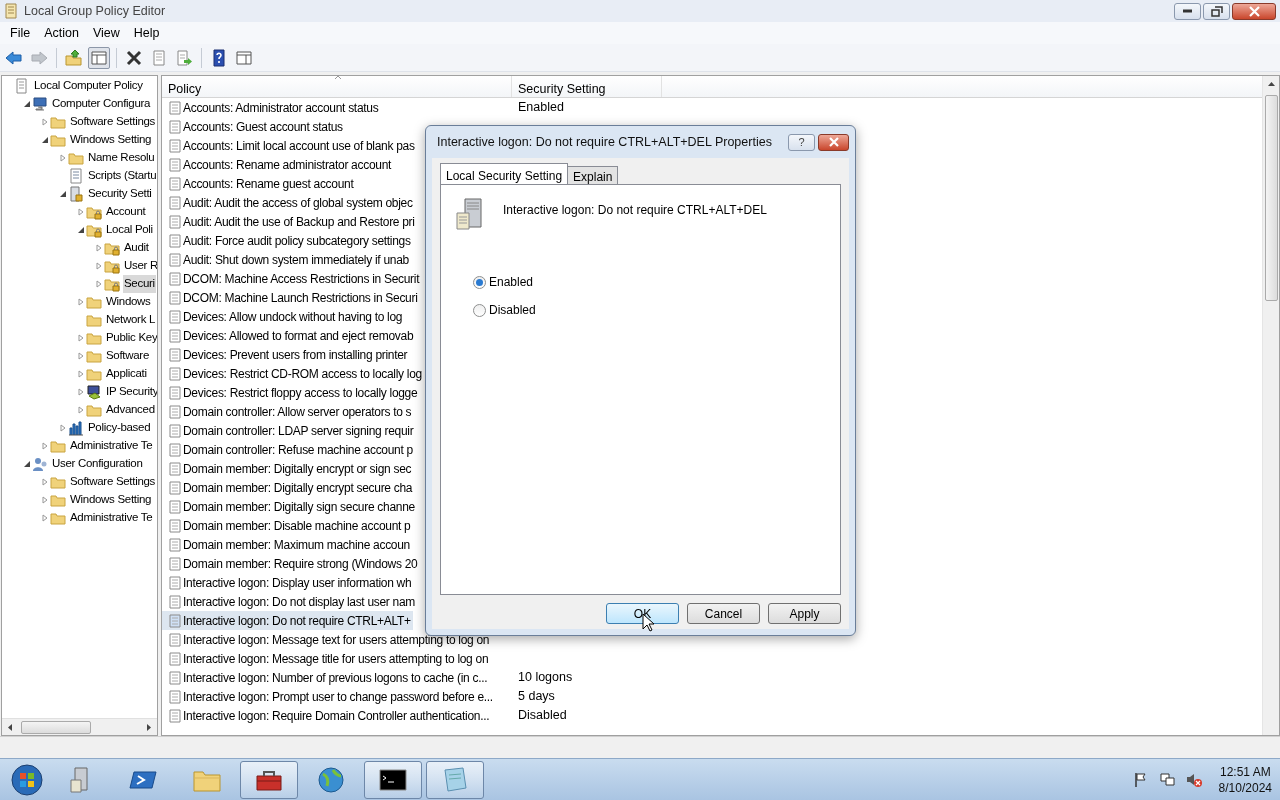 The height and width of the screenshot is (800, 1280). What do you see at coordinates (76, 428) in the screenshot?
I see `bar-chart-icon` at bounding box center [76, 428].